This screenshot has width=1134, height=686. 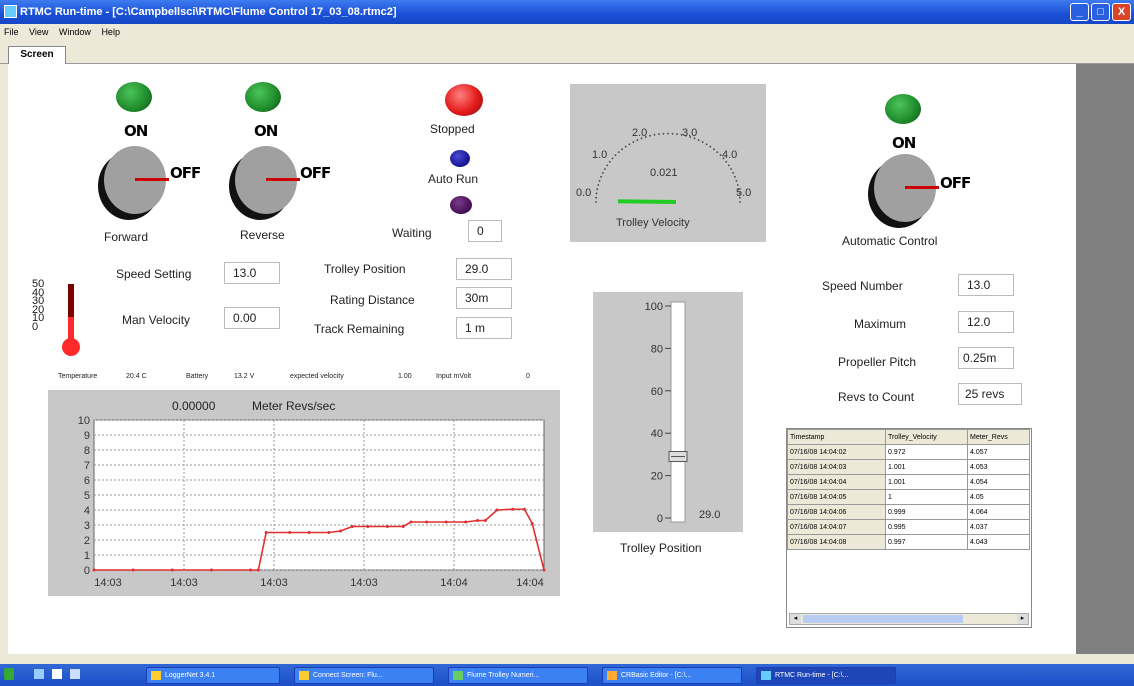 I want to click on chart-xtick: 14:03, so click(x=274, y=583).